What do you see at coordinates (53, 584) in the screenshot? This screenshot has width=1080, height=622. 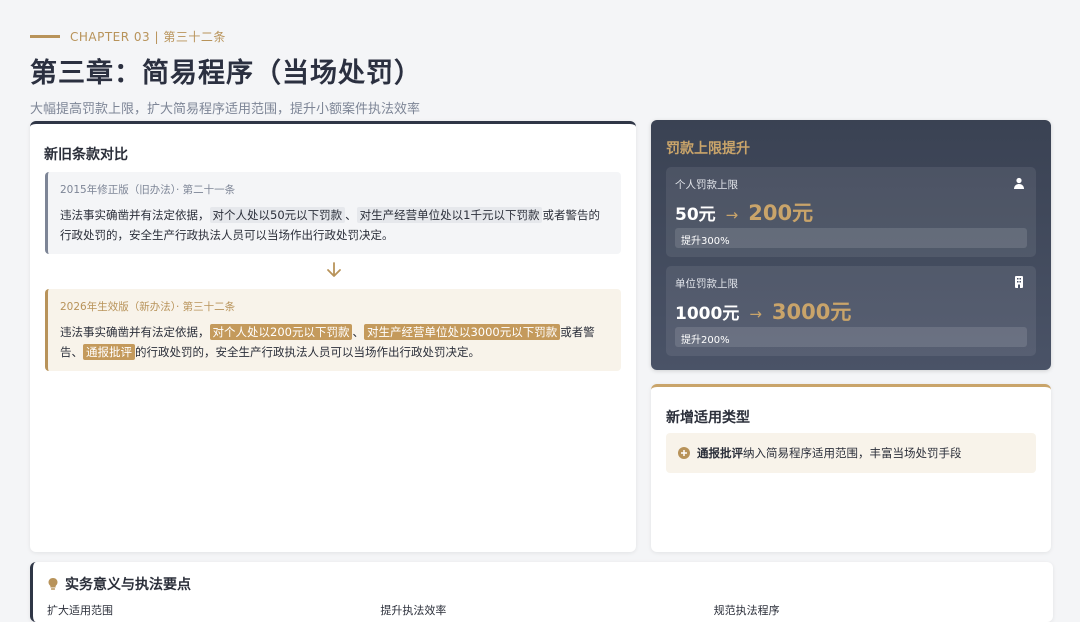 I see `lightbulb-icon` at bounding box center [53, 584].